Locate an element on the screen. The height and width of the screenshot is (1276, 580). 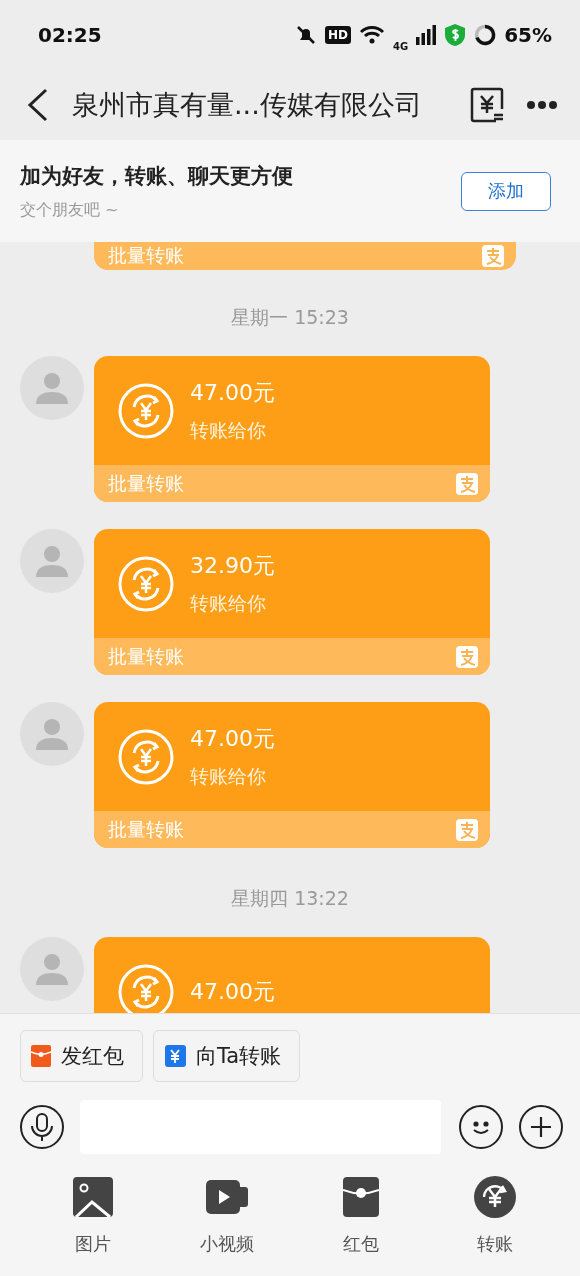
banner-title: 加为好友，转账、聊天更方便 is located at coordinates (157, 176).